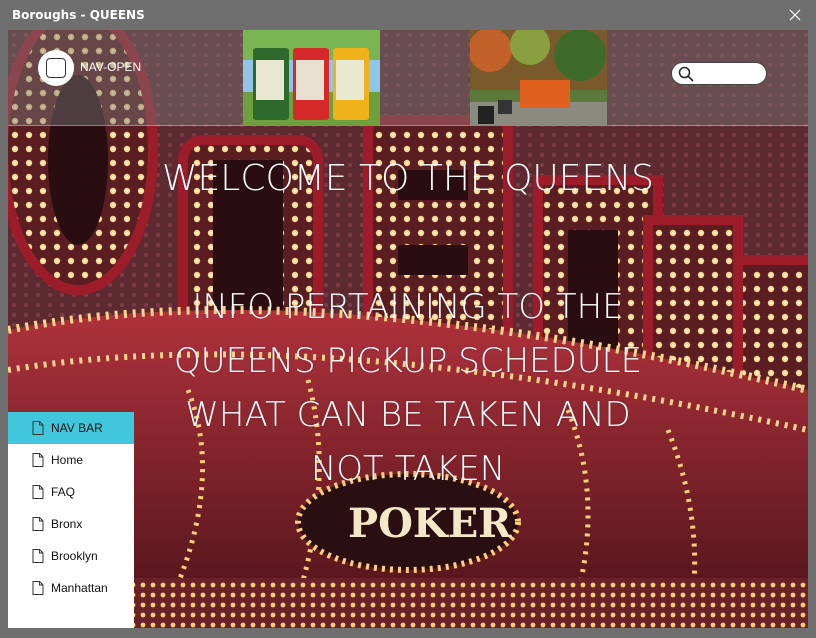 The height and width of the screenshot is (638, 816). I want to click on nav-item-label: Home, so click(67, 460).